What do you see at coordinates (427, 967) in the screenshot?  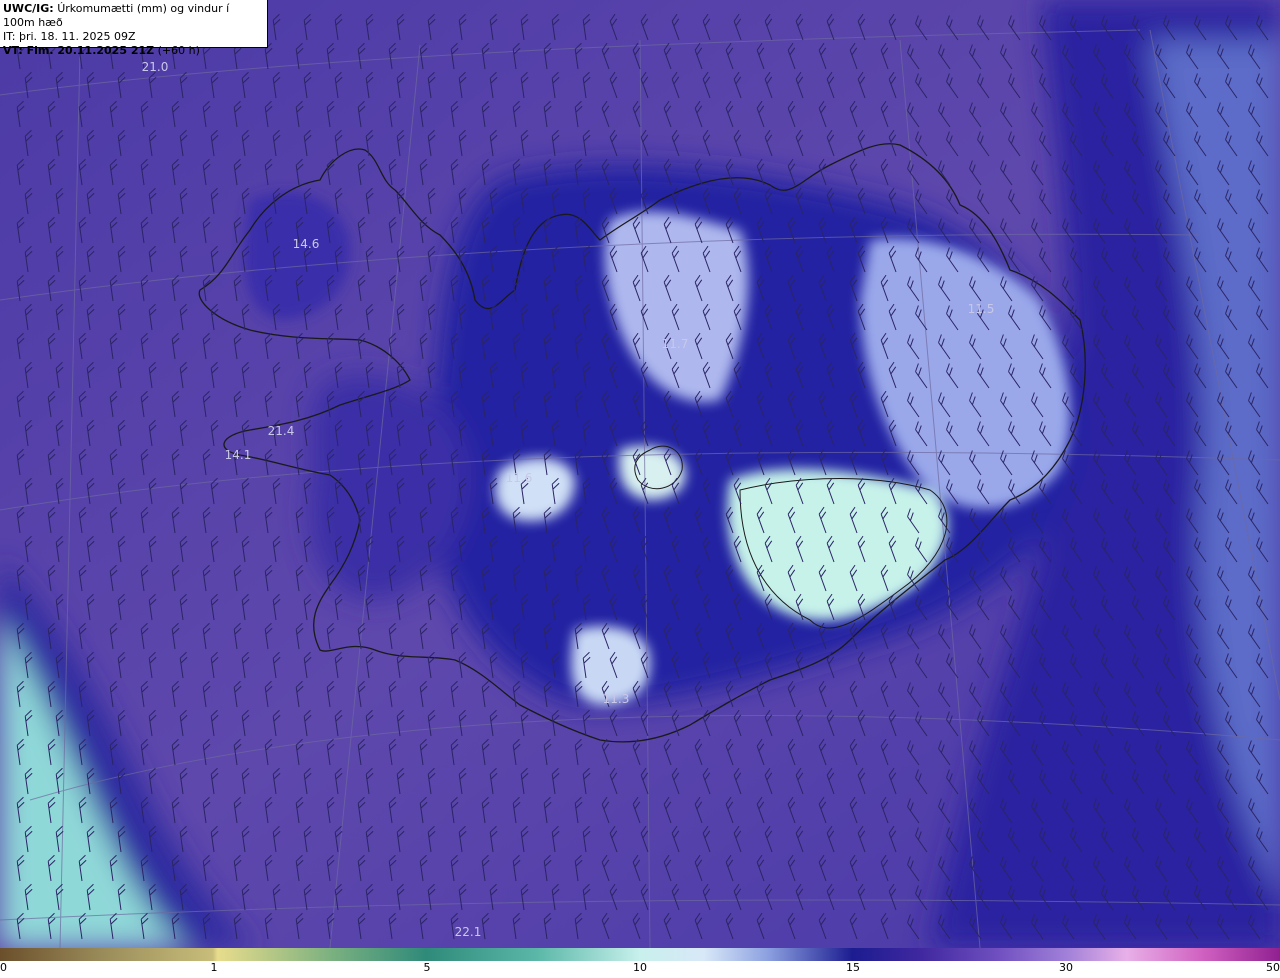 I see `colorbar-tick-label: 5` at bounding box center [427, 967].